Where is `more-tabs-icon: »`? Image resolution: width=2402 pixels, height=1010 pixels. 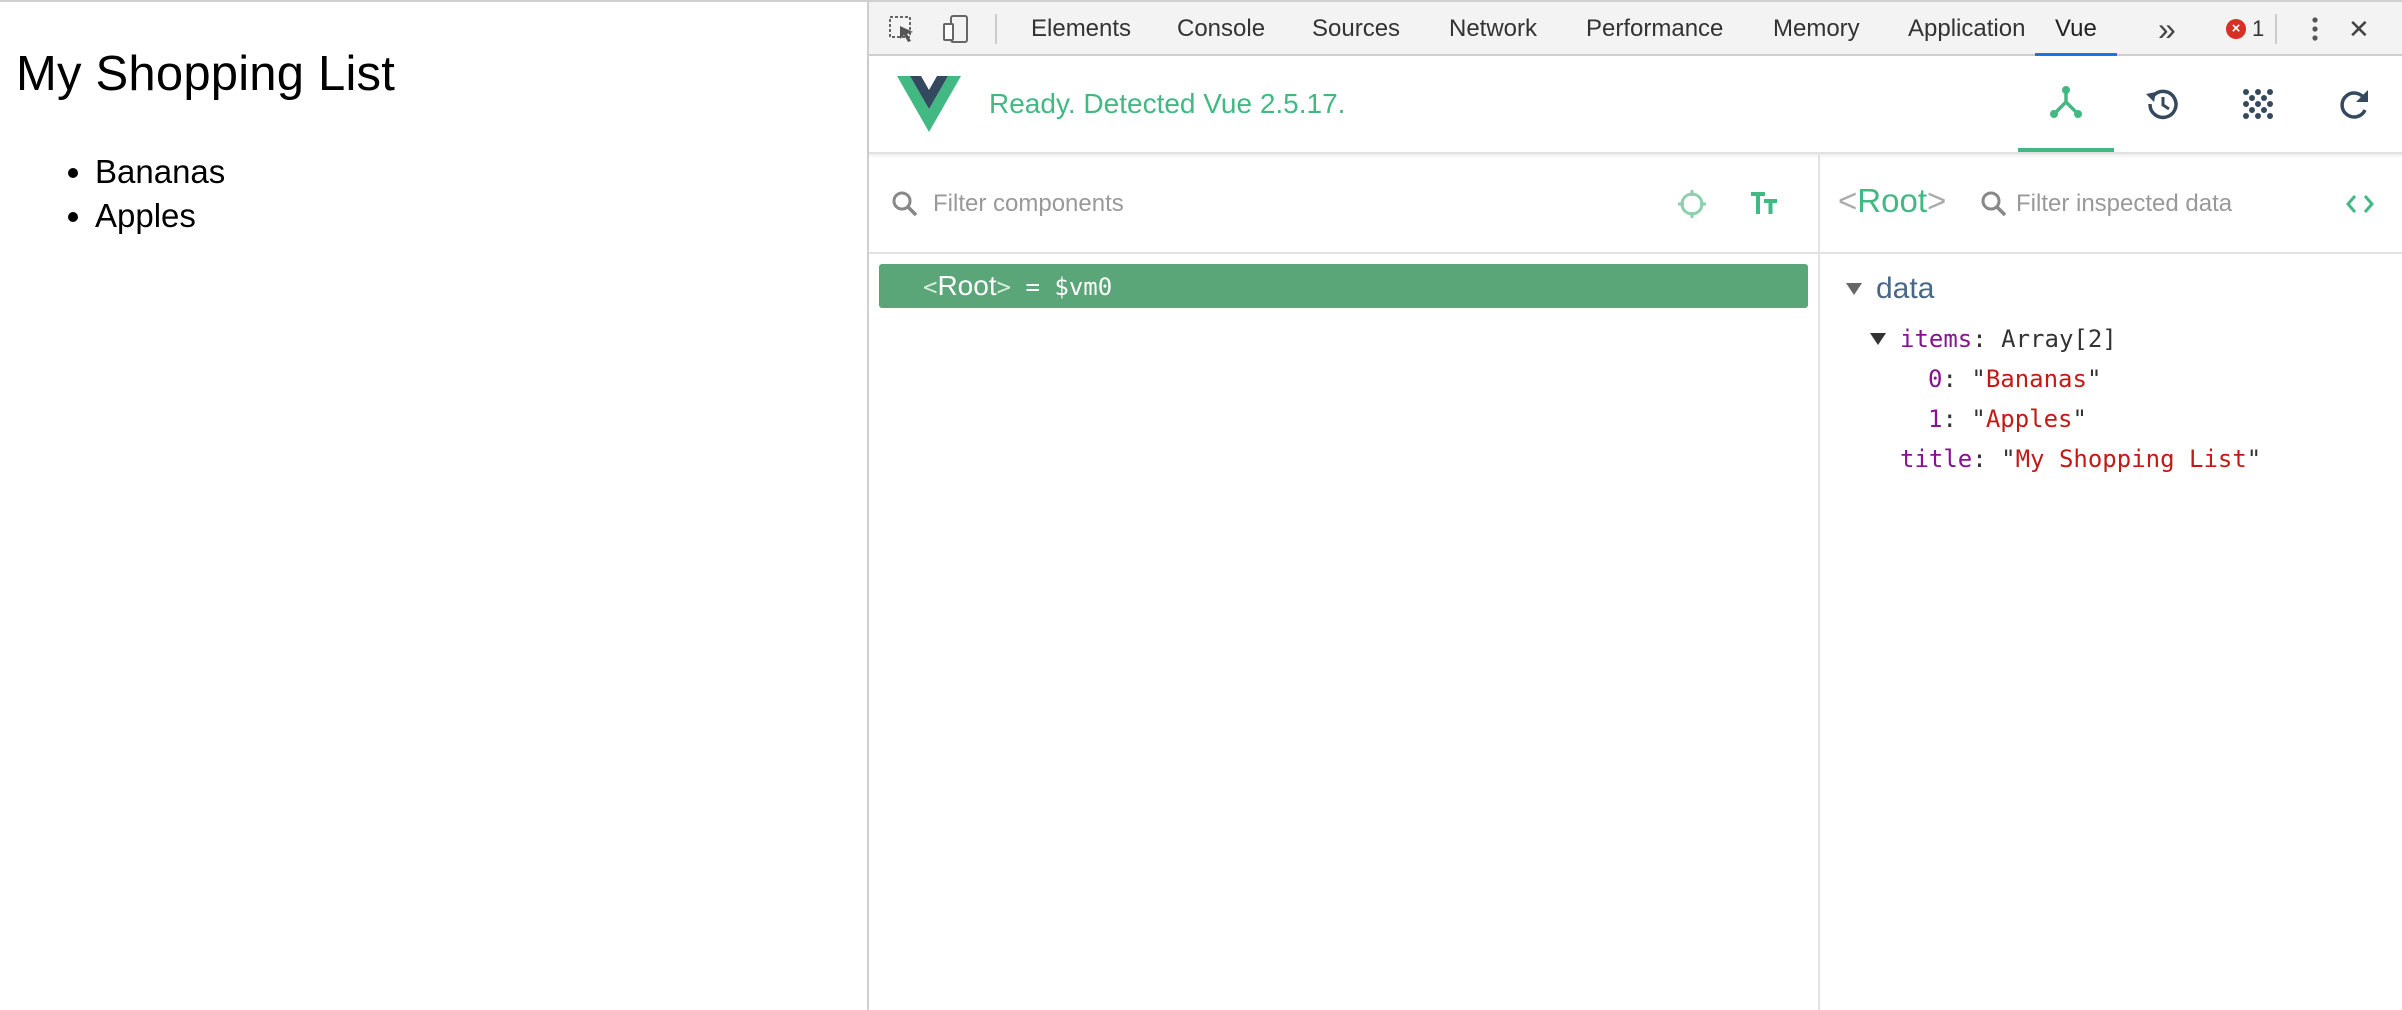
more-tabs-icon: » is located at coordinates (2167, 29).